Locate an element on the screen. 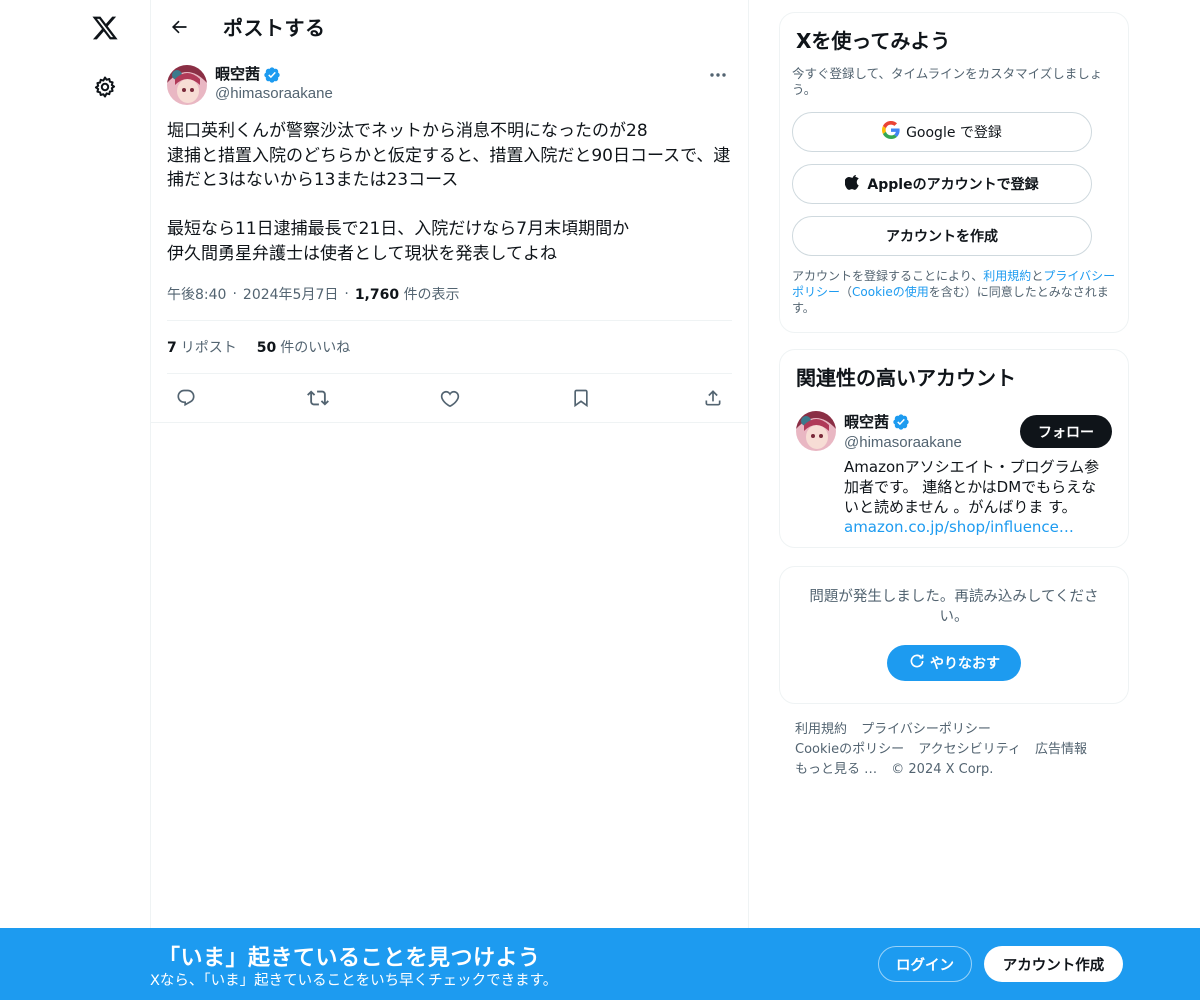 Image resolution: width=1200 pixels, height=1000 pixels. like-label: 件のいいね is located at coordinates (315, 348).